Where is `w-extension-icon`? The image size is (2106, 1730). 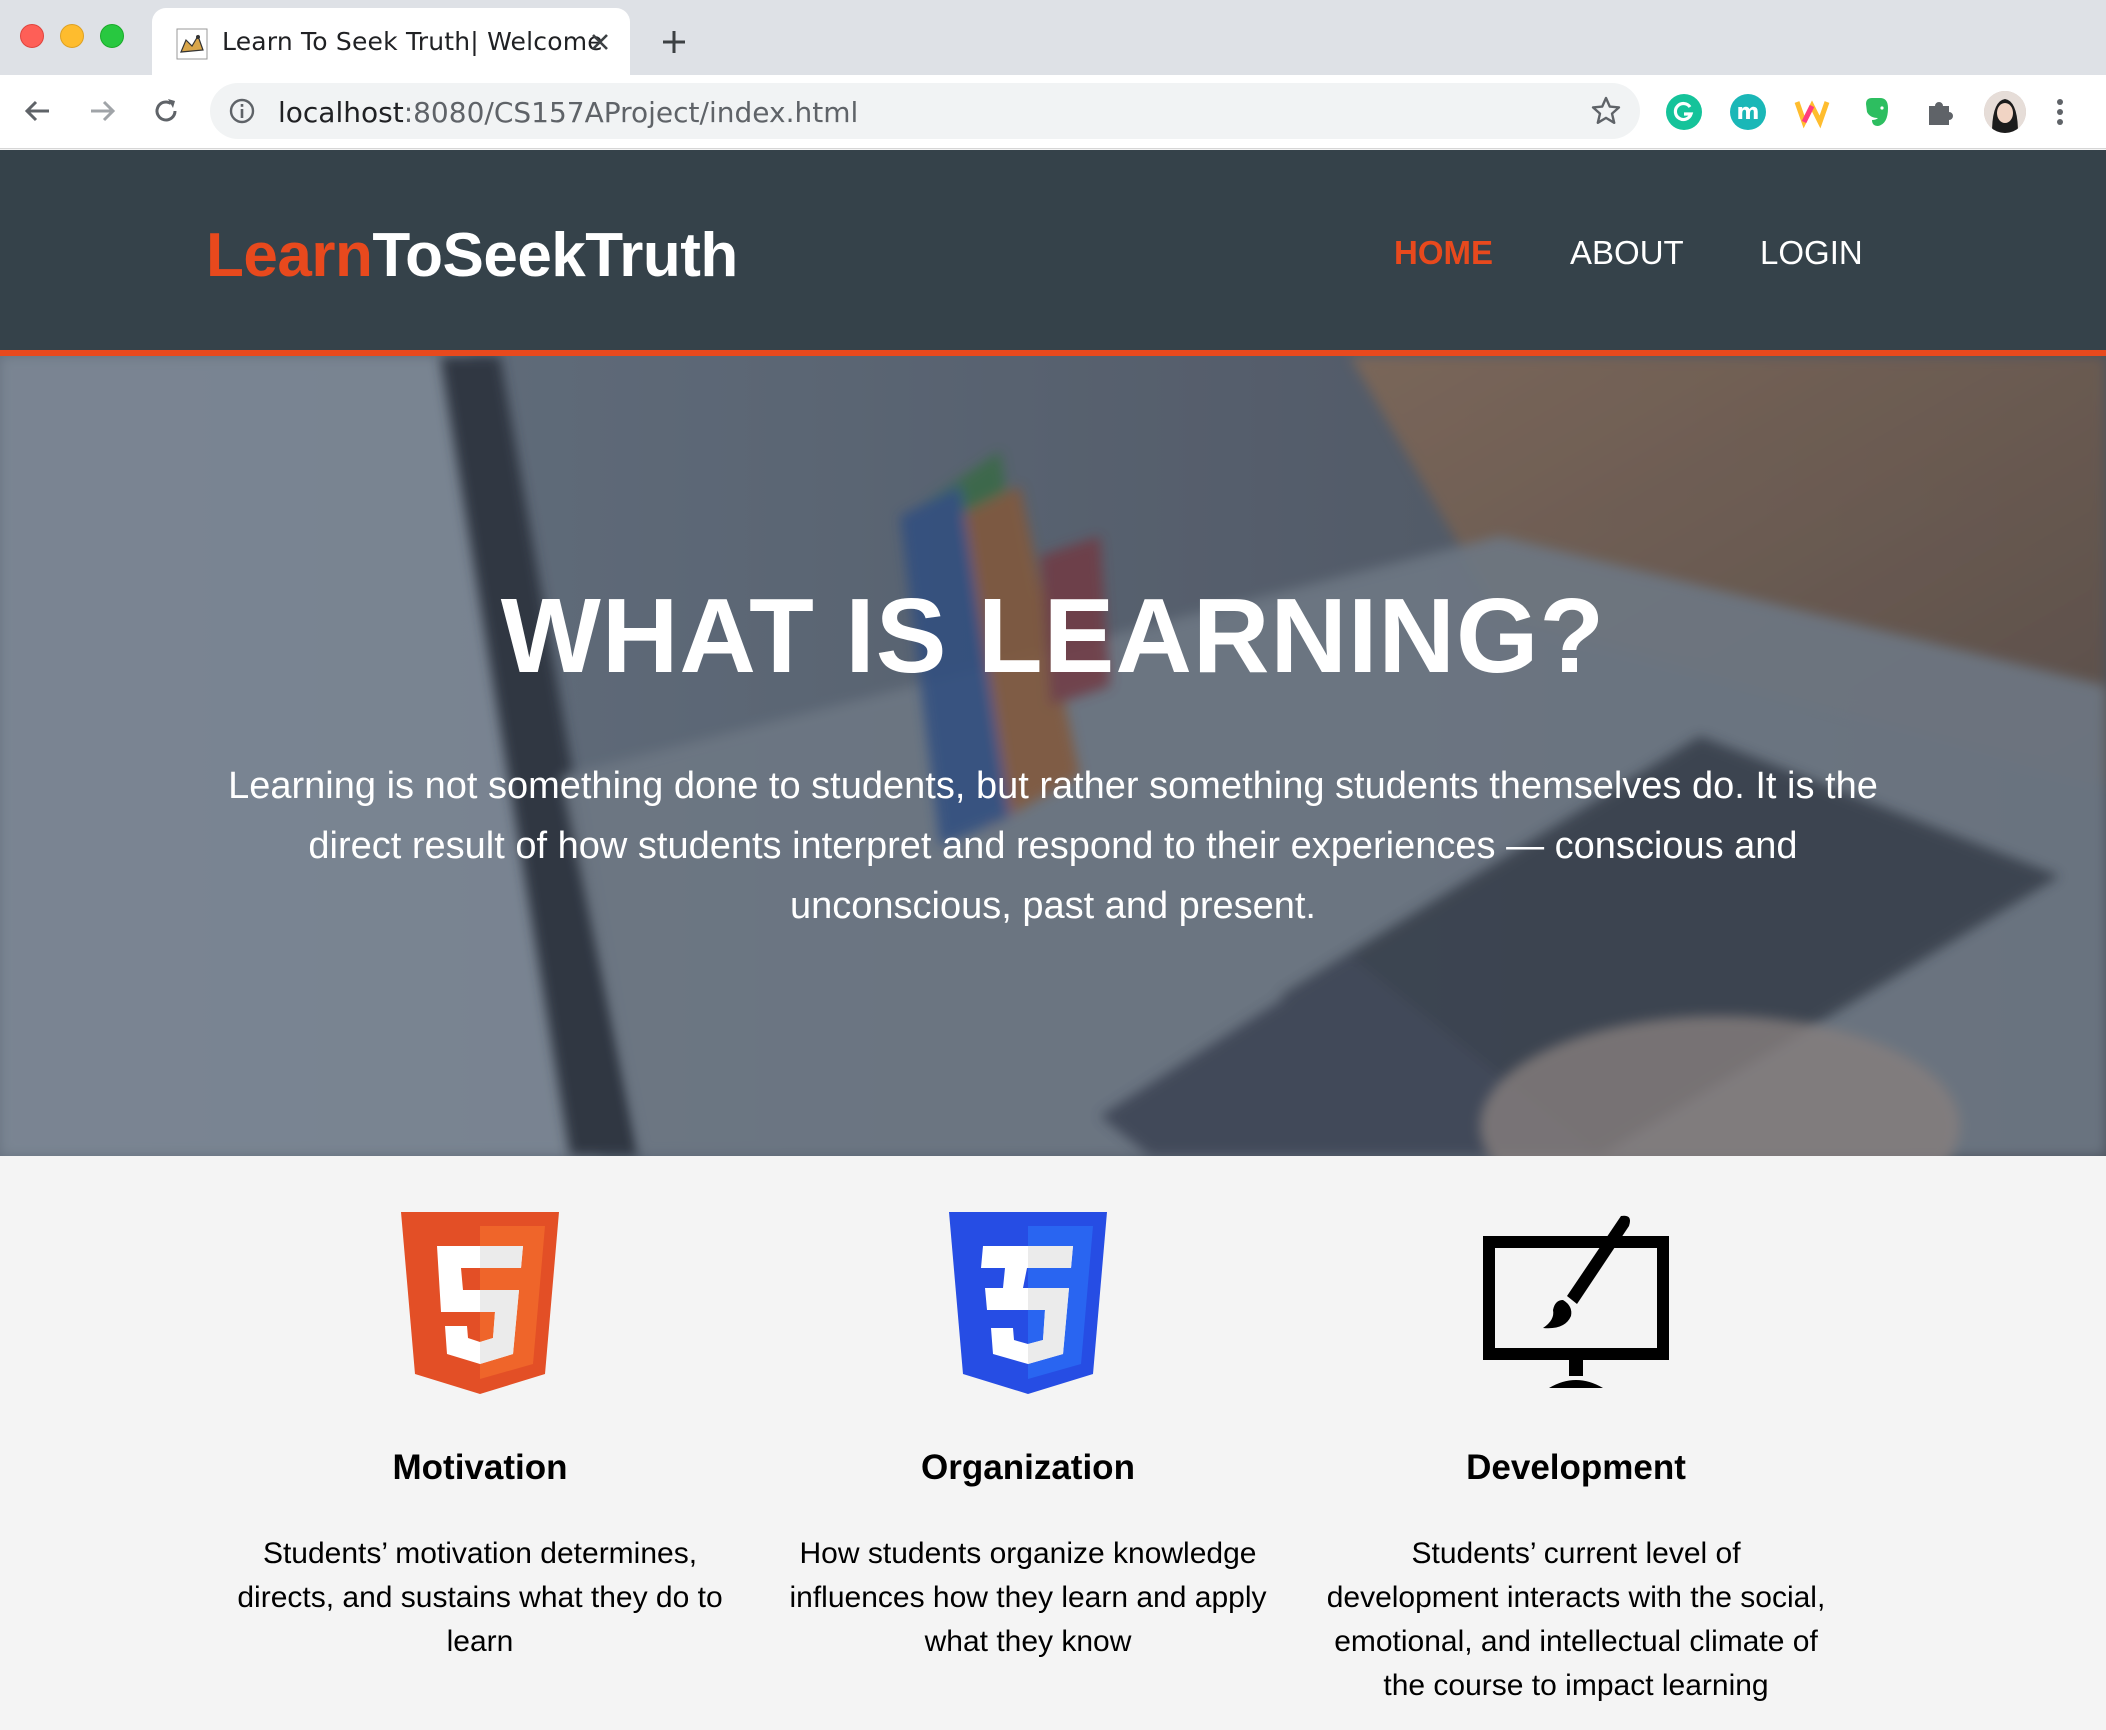
w-extension-icon is located at coordinates (1812, 112).